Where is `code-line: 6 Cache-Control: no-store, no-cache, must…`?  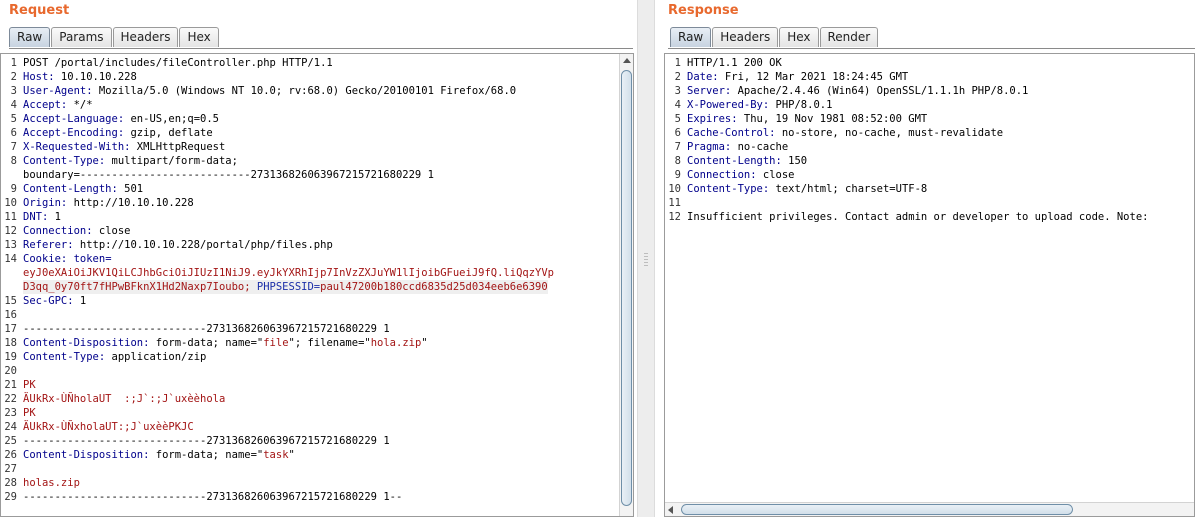
code-line: 6 Cache-Control: no-store, no-cache, must… is located at coordinates (906, 133).